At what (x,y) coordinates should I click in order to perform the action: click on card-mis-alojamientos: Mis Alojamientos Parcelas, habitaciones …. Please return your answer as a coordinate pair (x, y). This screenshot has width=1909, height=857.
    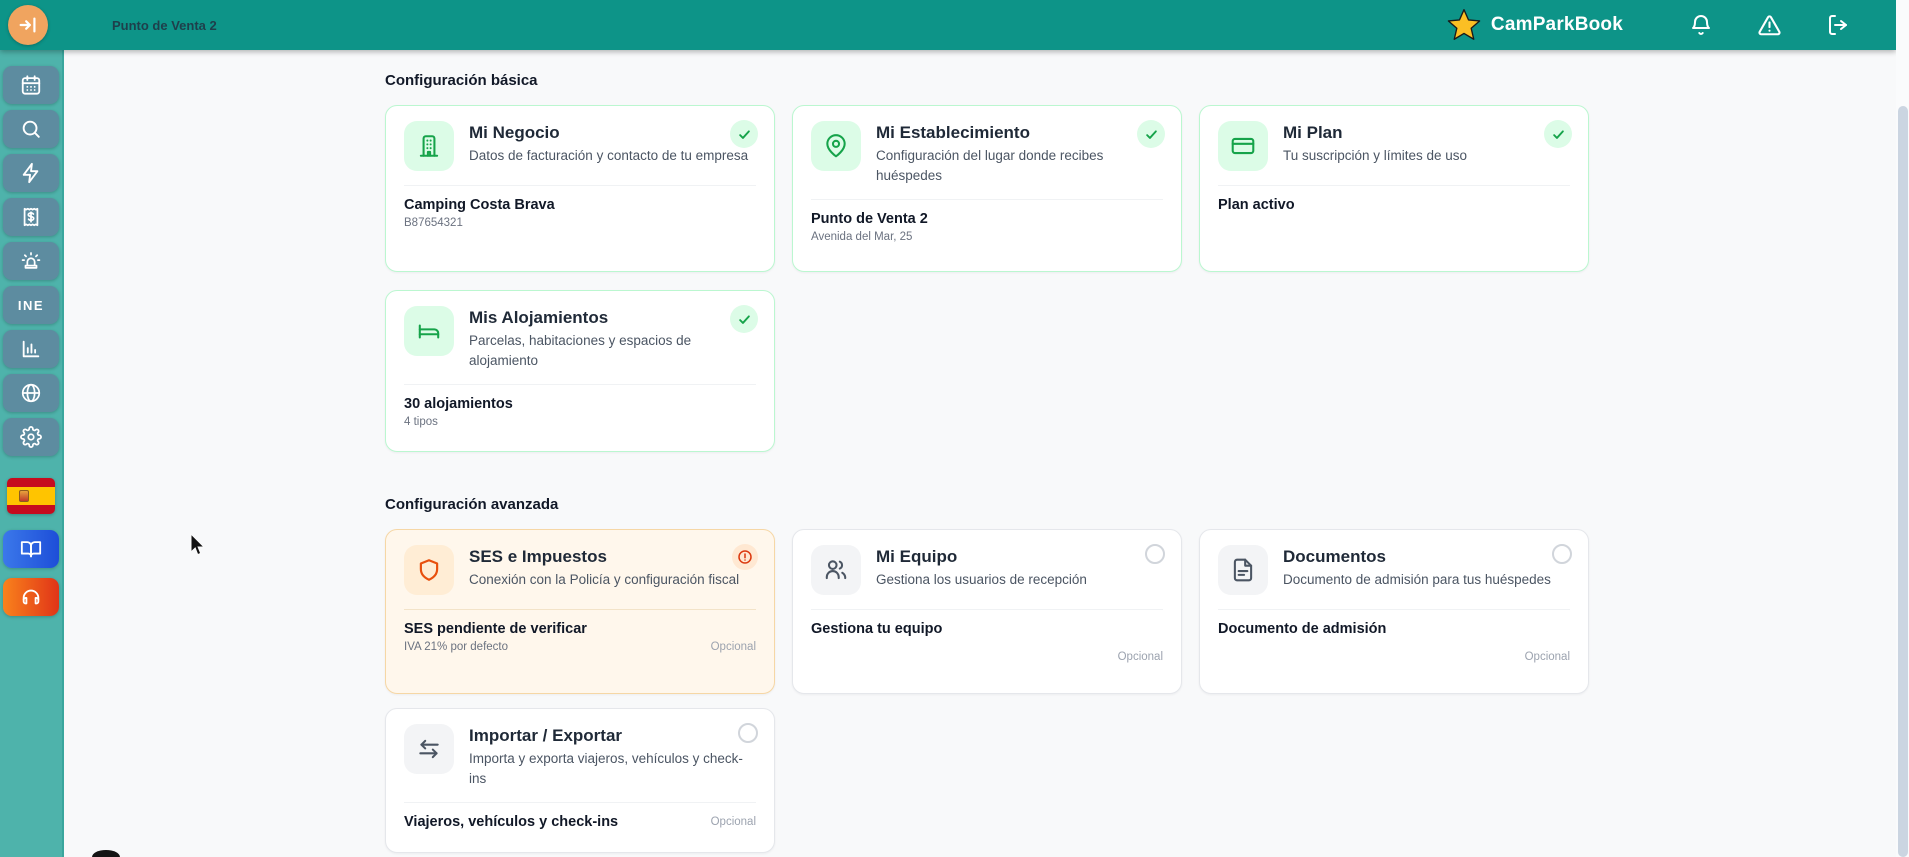
    Looking at the image, I should click on (580, 371).